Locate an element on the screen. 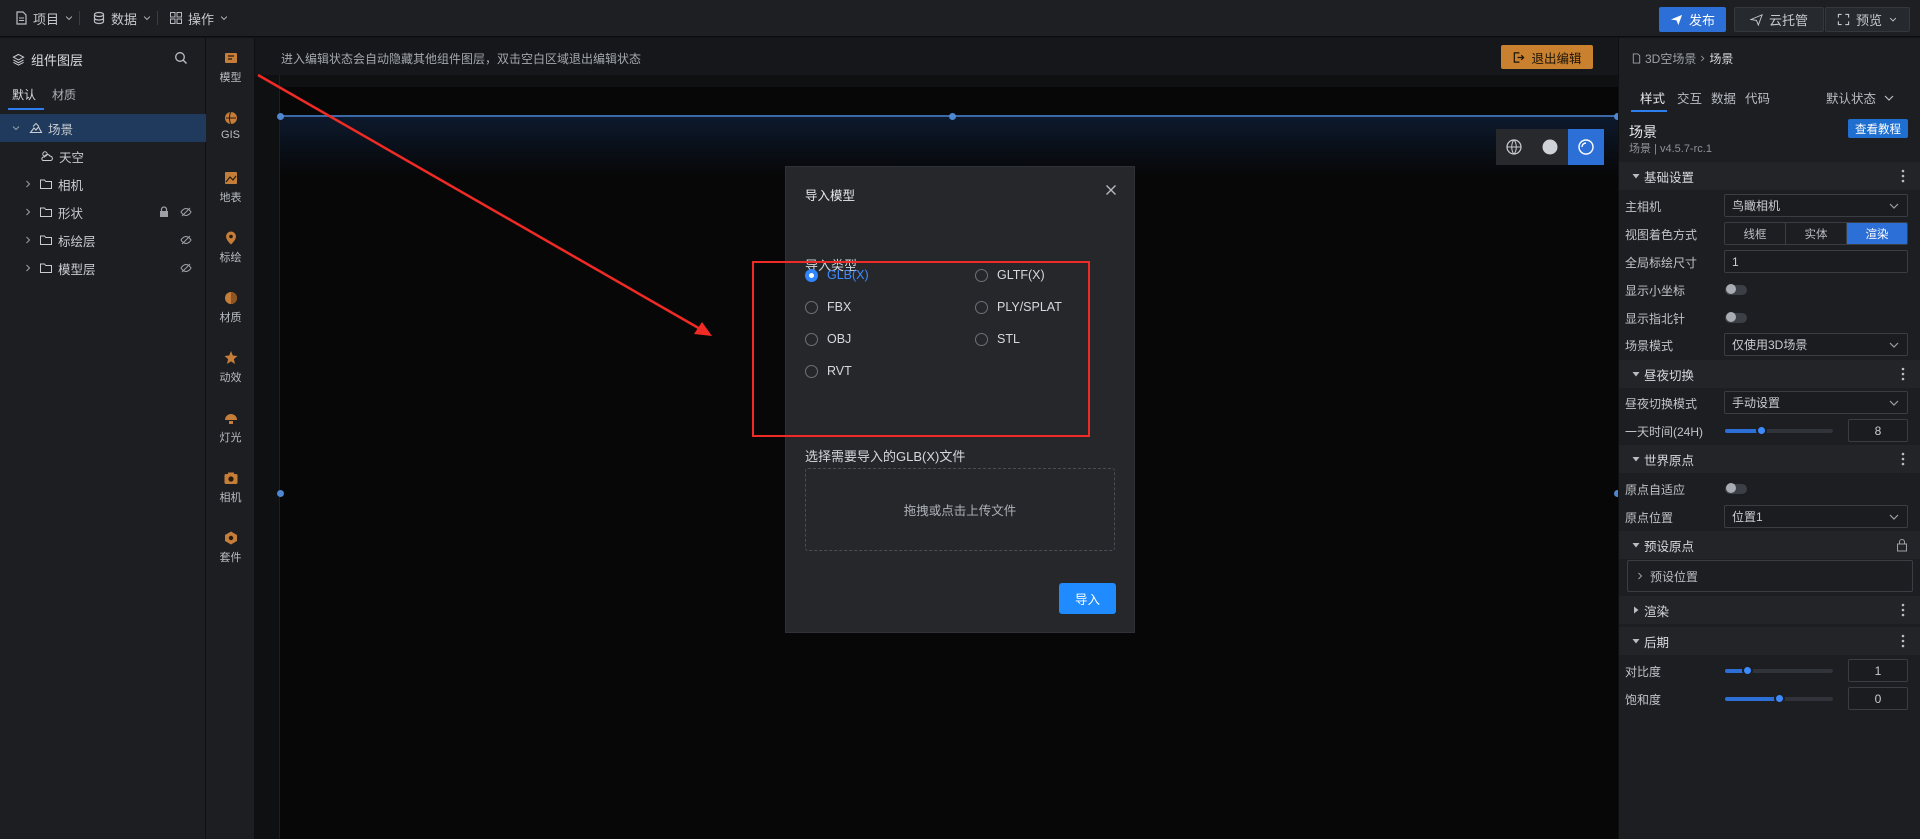 This screenshot has height=839, width=1920. tree-item-marker-layer: 标绘层 is located at coordinates (103, 240).